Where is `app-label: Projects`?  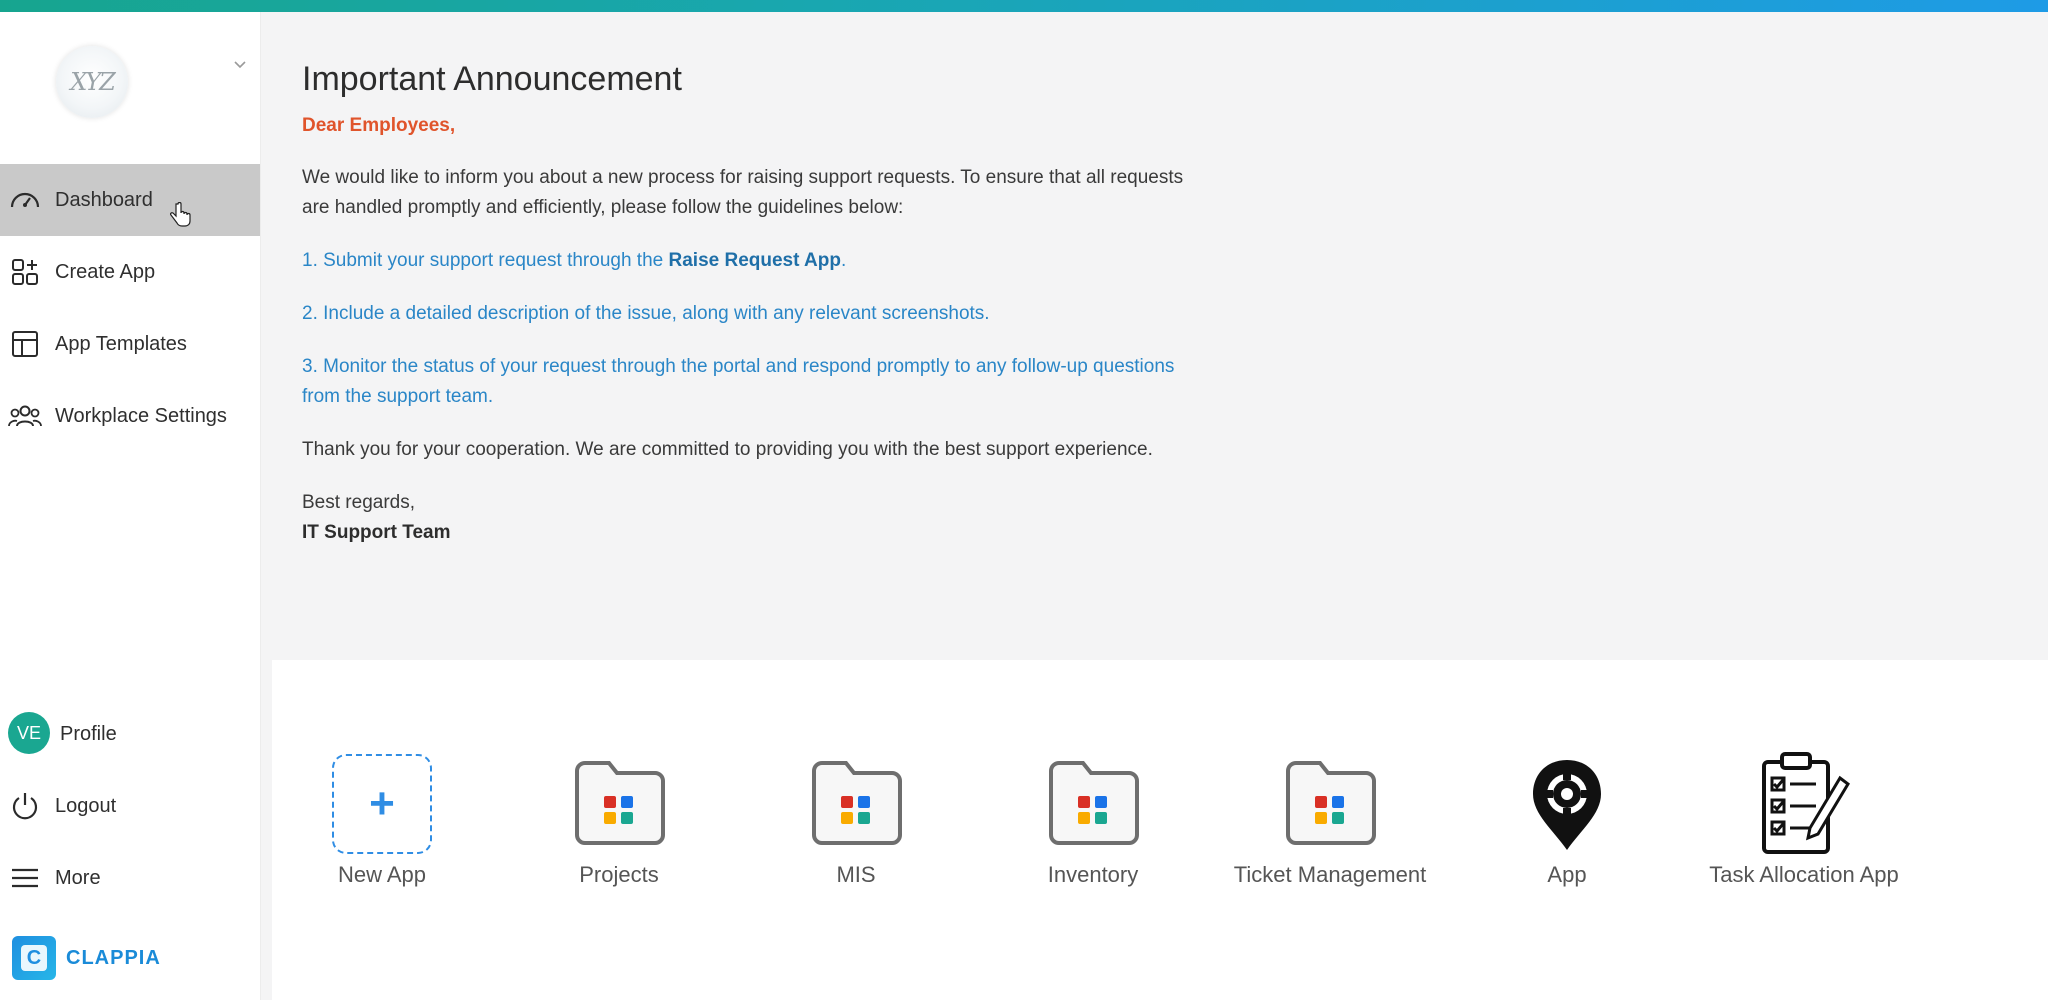
app-label: Projects is located at coordinates (619, 874).